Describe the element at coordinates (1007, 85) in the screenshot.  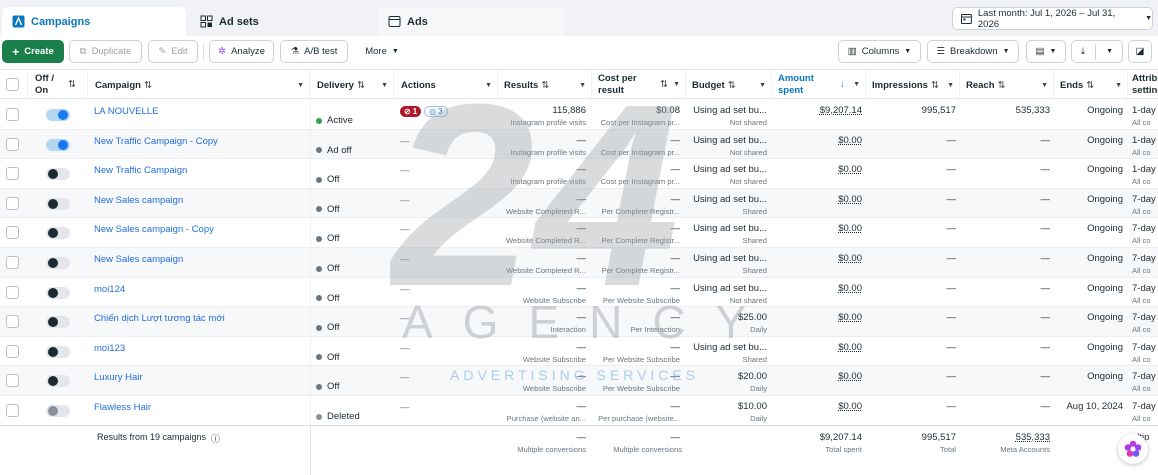
I see `header-reach: Reach ⇅ ▼` at that location.